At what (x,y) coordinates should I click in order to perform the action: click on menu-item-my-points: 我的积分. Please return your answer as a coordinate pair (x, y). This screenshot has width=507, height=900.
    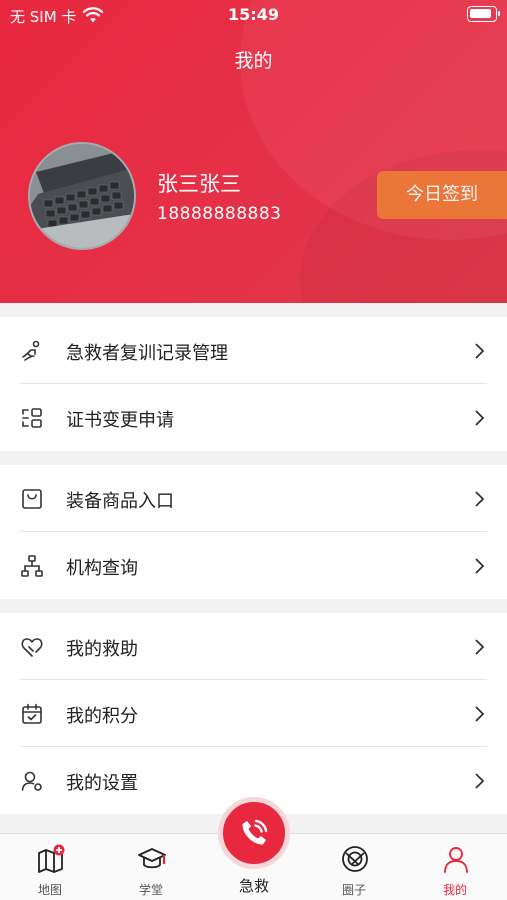
    Looking at the image, I should click on (253, 713).